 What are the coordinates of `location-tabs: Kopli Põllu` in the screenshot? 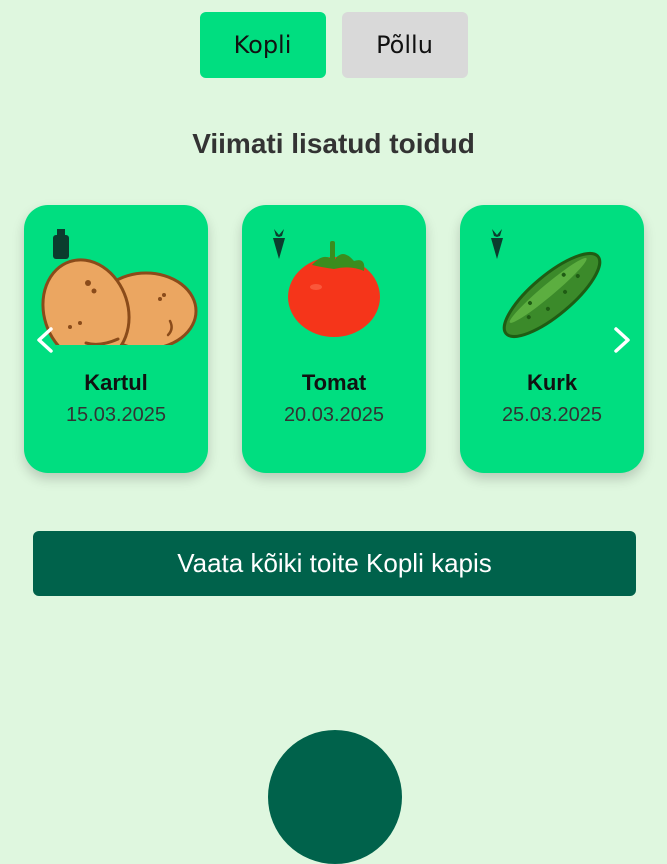 It's located at (333, 45).